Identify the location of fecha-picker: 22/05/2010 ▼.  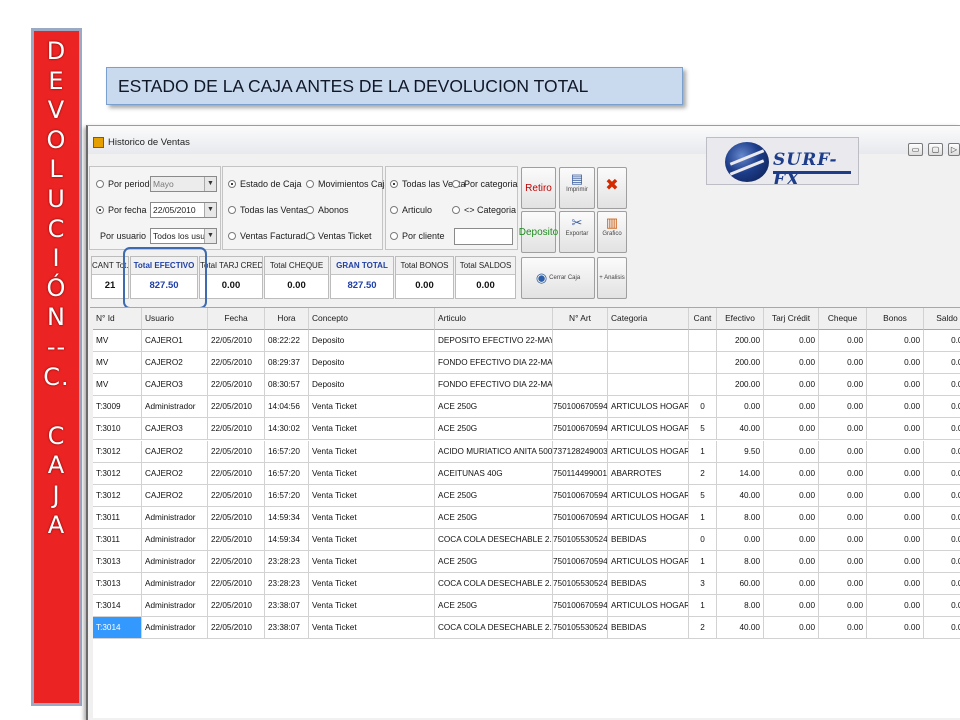
(183, 210).